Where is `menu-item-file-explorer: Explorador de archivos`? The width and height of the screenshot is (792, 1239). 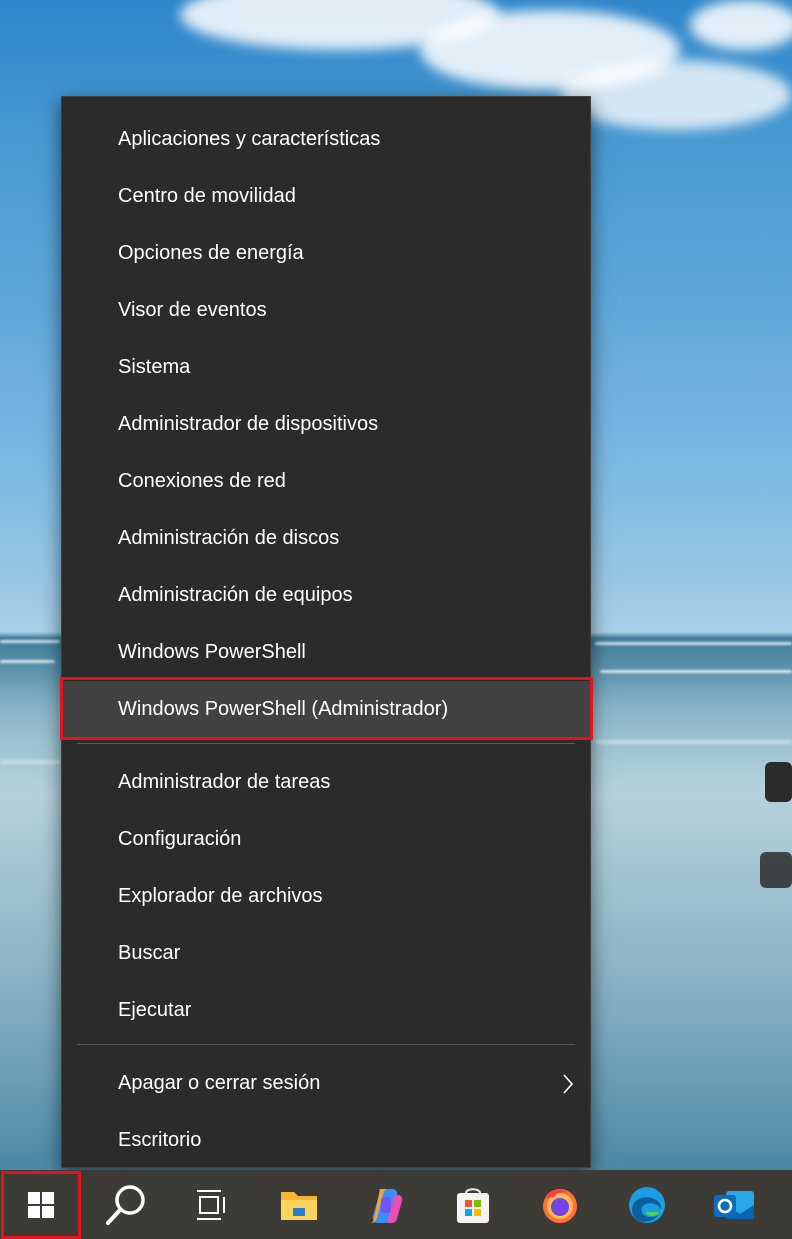
menu-item-file-explorer: Explorador de archivos is located at coordinates (326, 896).